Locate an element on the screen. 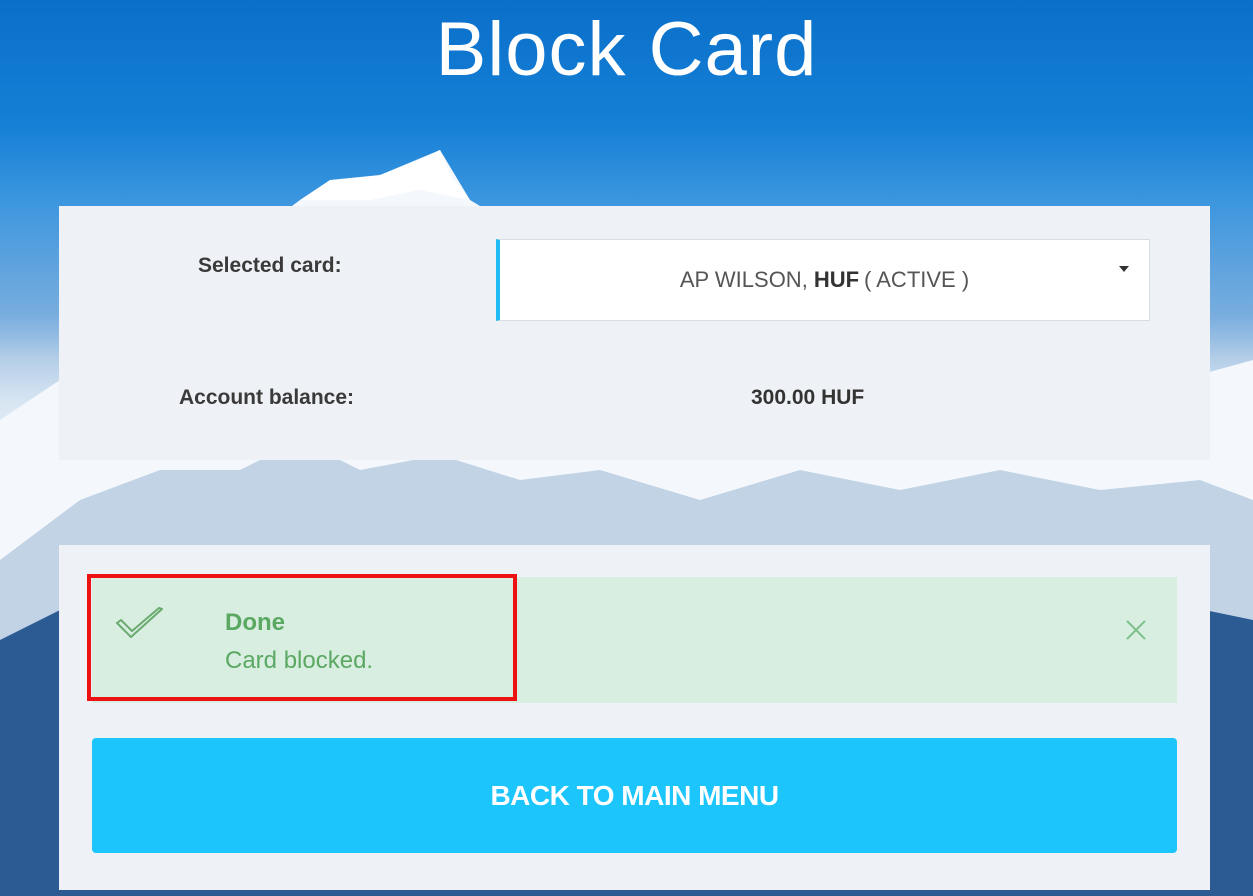 Image resolution: width=1253 pixels, height=896 pixels. card-status: ( ACTIVE ) is located at coordinates (917, 279).